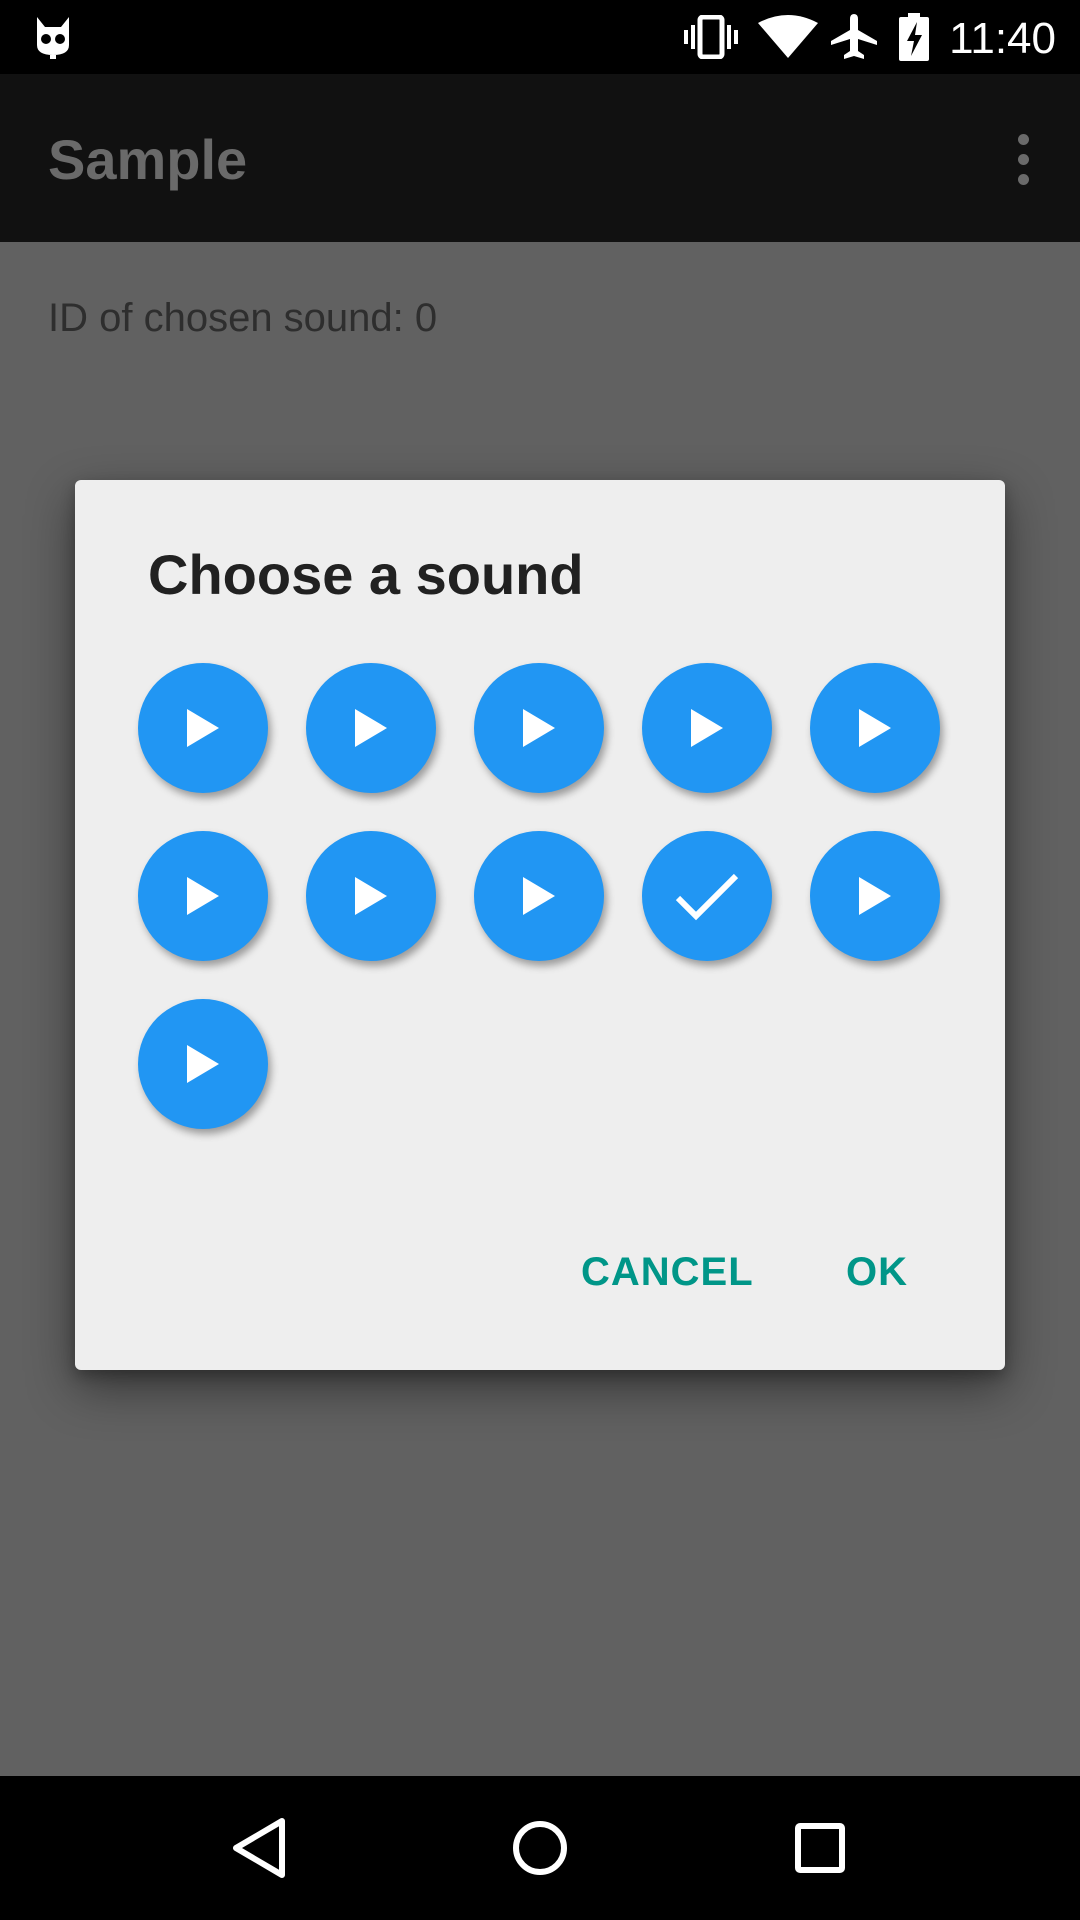 Image resolution: width=1080 pixels, height=1920 pixels. I want to click on recents-icon, so click(820, 1848).